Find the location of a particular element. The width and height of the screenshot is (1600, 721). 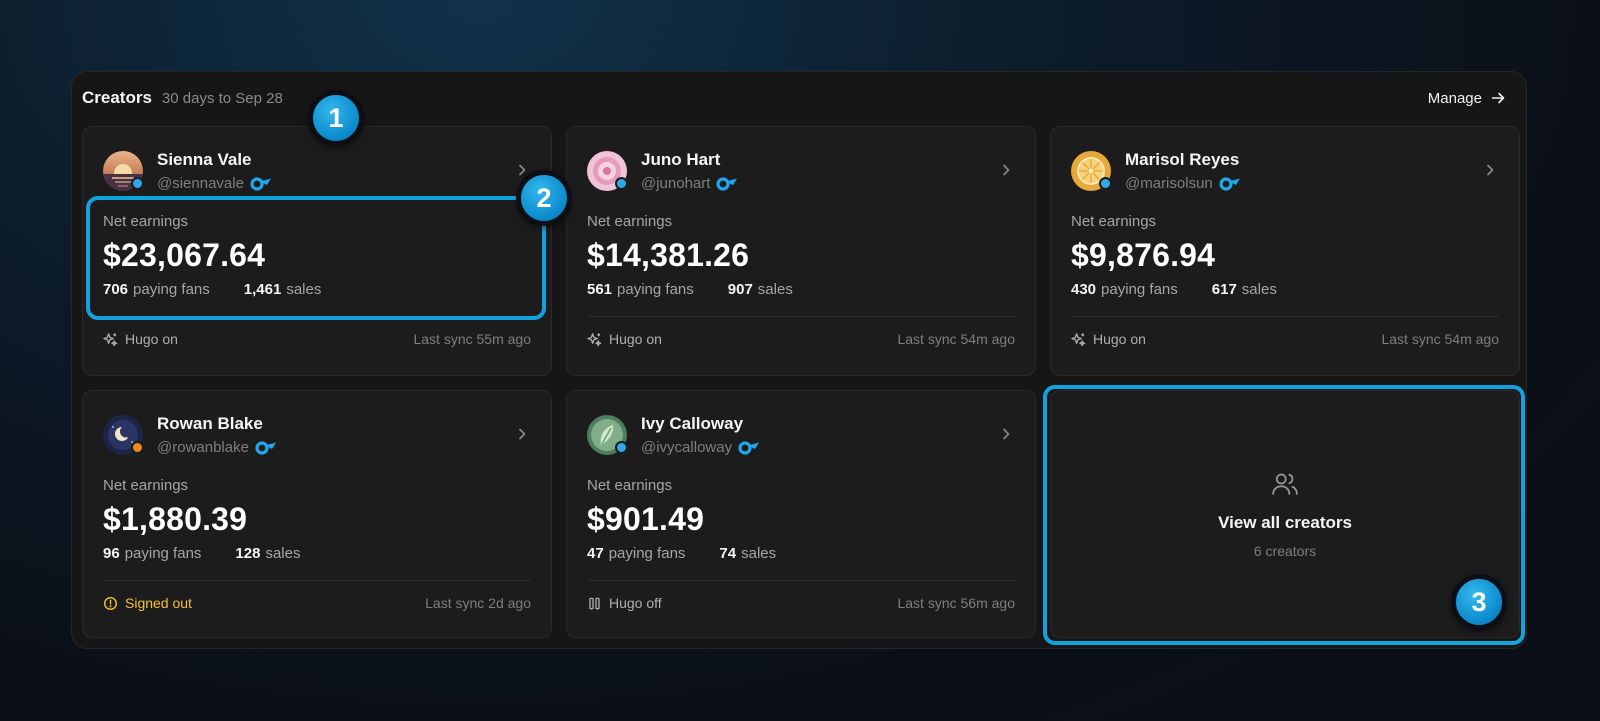

pause-icon is located at coordinates (594, 603).